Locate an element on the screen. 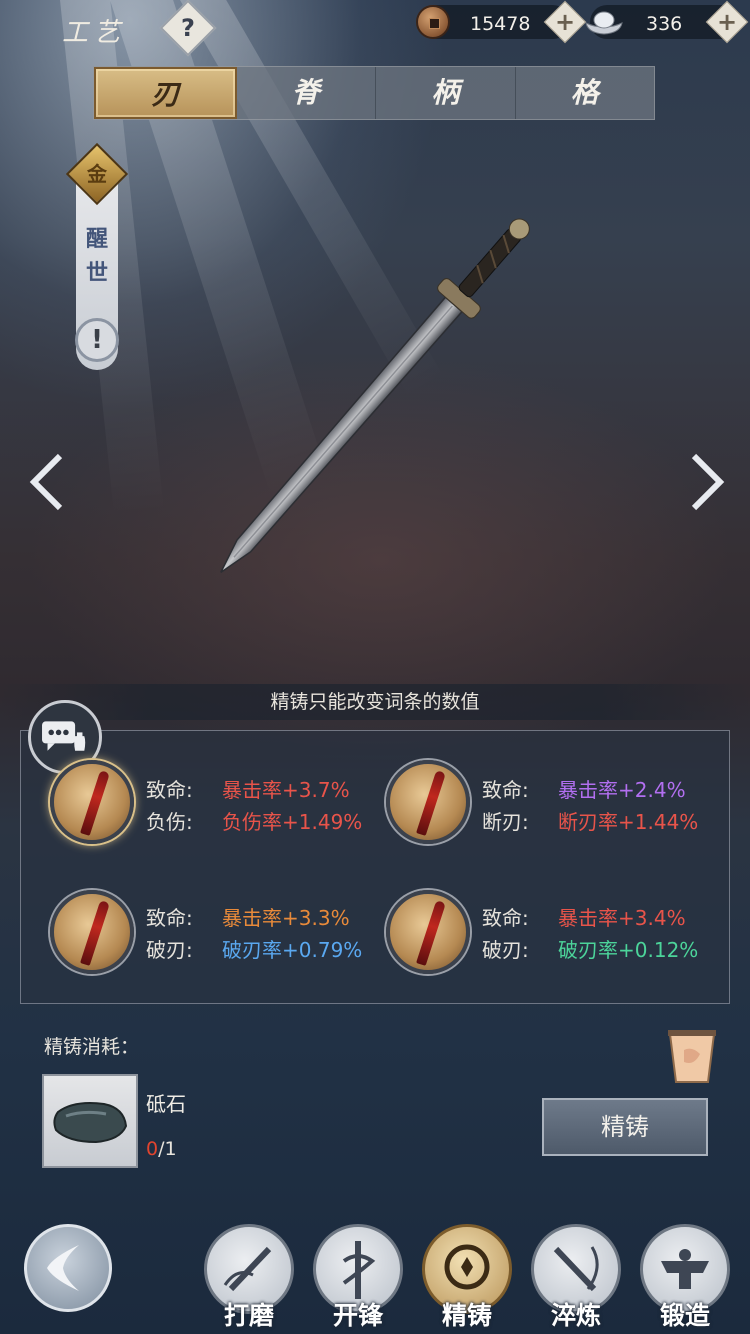 The height and width of the screenshot is (1334, 750). affix-line: 破刃: 破刃率+0.79% is located at coordinates (254, 950).